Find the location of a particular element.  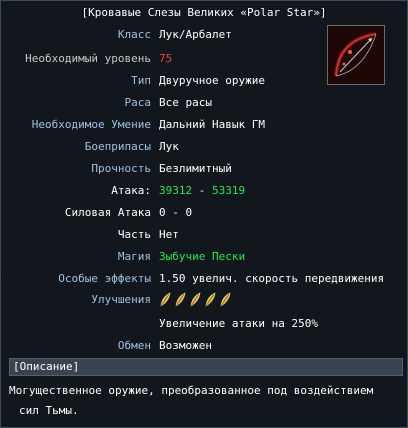

upgrade-feathers is located at coordinates (196, 300).